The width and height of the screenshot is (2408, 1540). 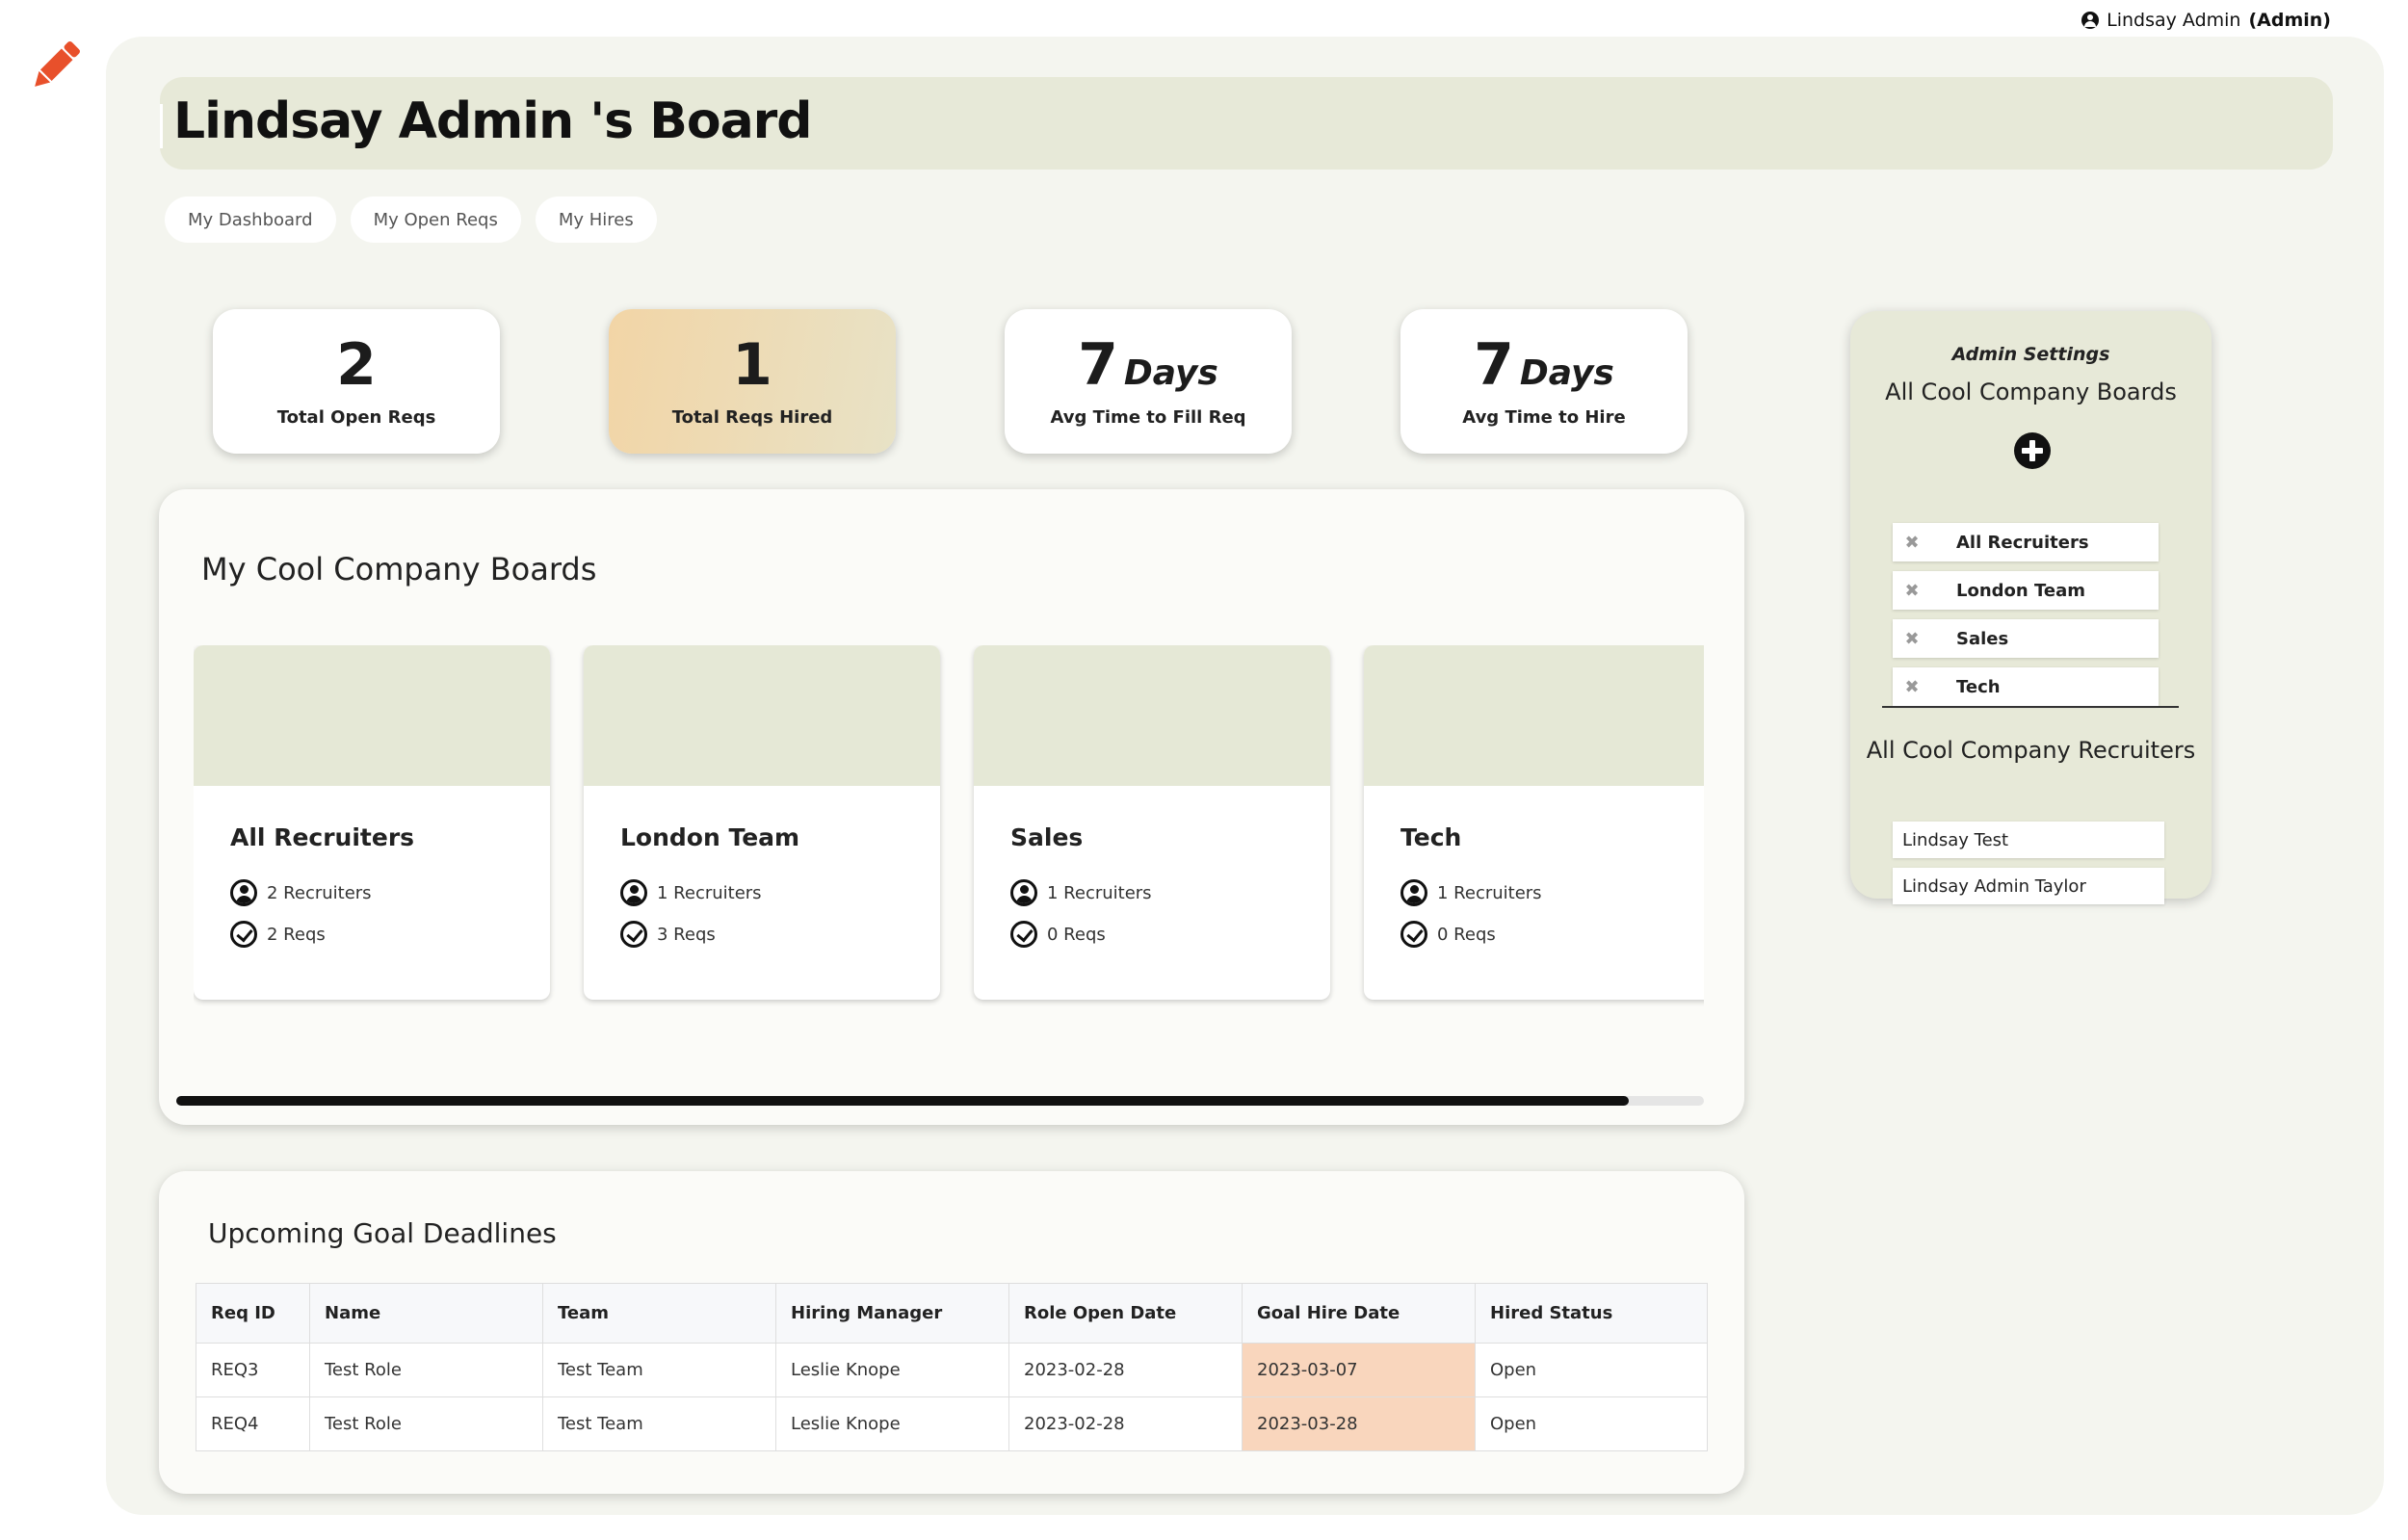 I want to click on stat-label: Avg Time to Fill Req, so click(x=1148, y=417).